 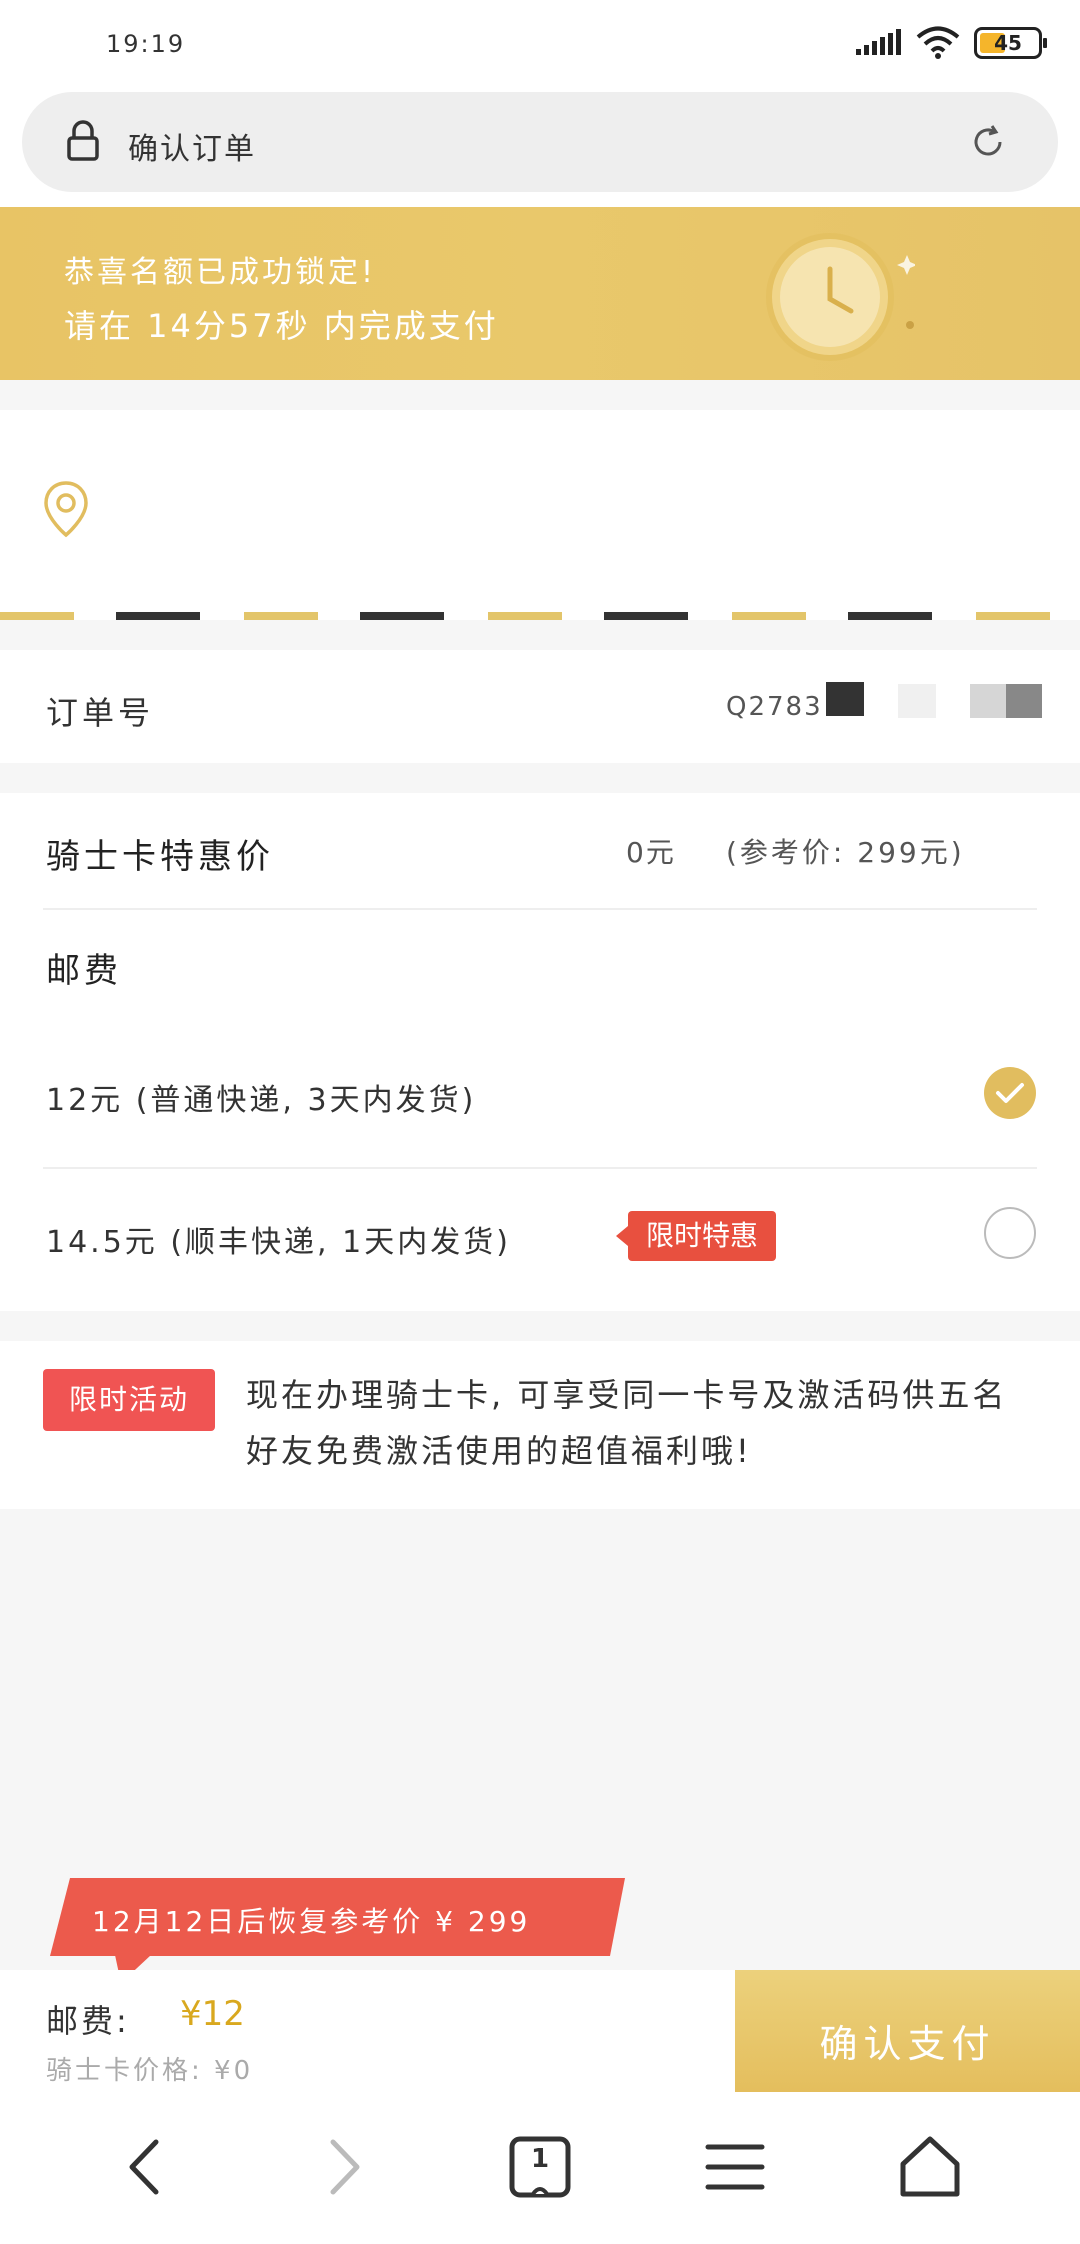 What do you see at coordinates (281, 326) in the screenshot?
I see `banner-countdown-text: 请在 14分57秒 内完成支付` at bounding box center [281, 326].